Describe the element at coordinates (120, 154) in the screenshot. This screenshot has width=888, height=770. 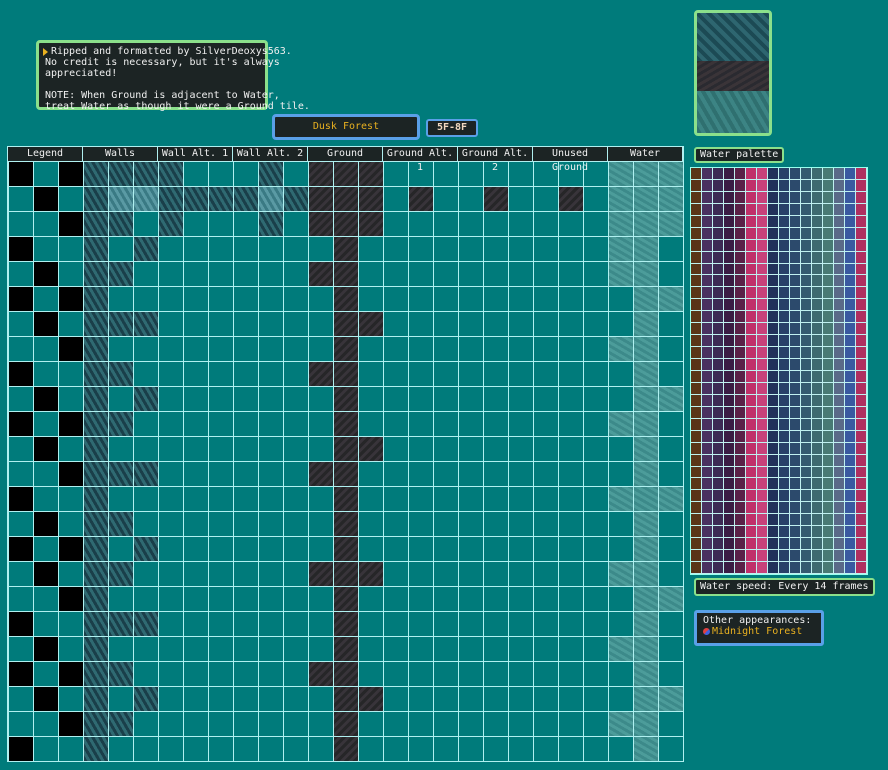
I see `column-header: Walls` at that location.